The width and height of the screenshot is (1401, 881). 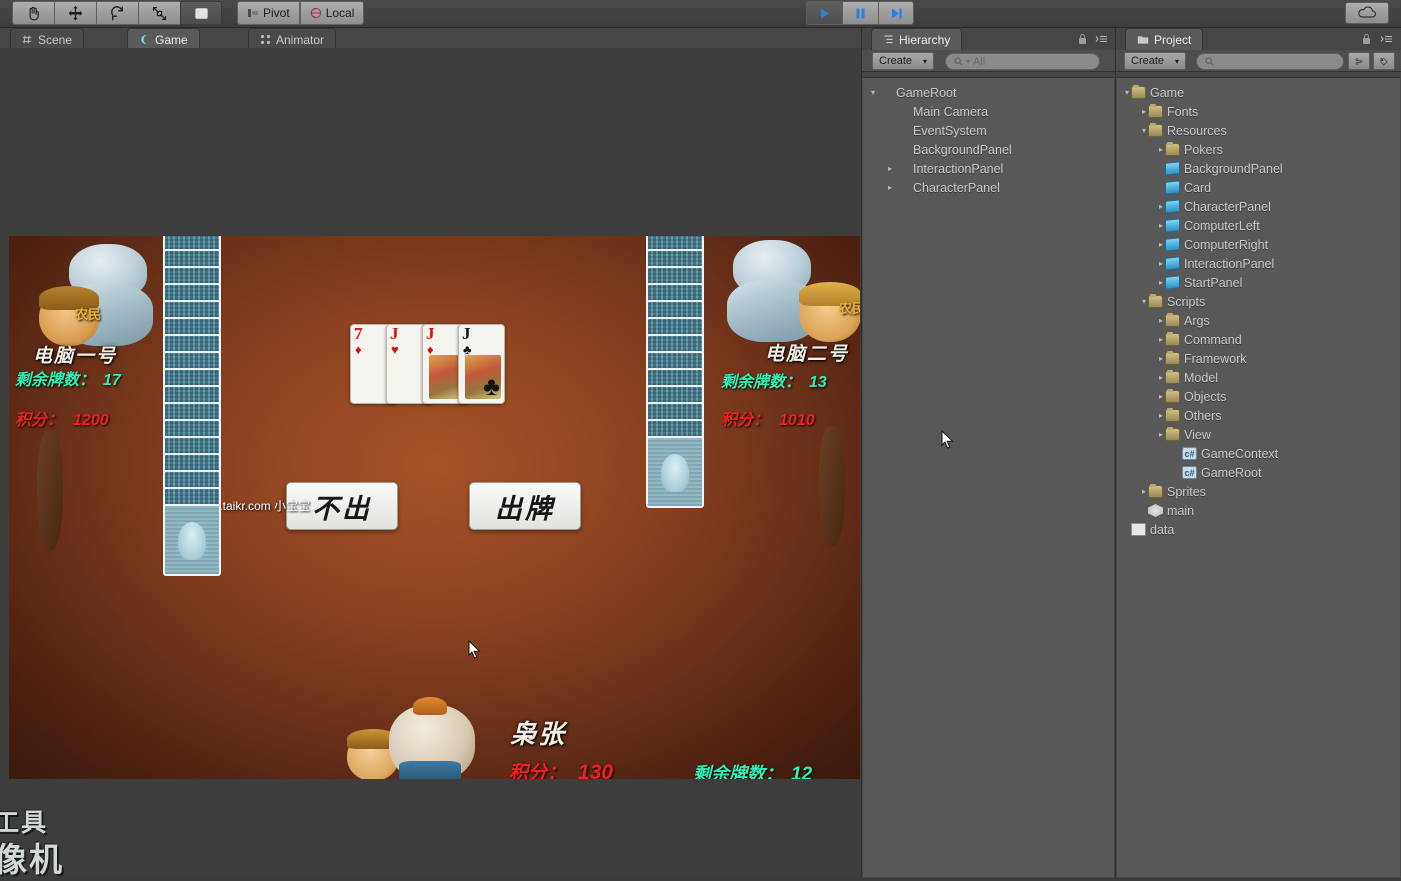 I want to click on pivot-dropdown: Pivot, so click(x=268, y=13).